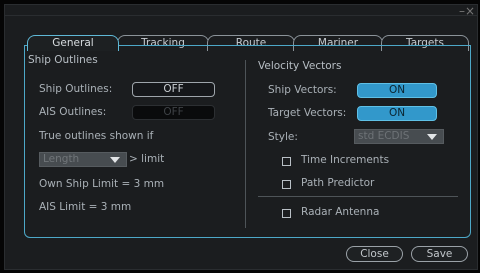 This screenshot has width=480, height=273. Describe the element at coordinates (384, 136) in the screenshot. I see `style-select-value: std ECDIS` at that location.